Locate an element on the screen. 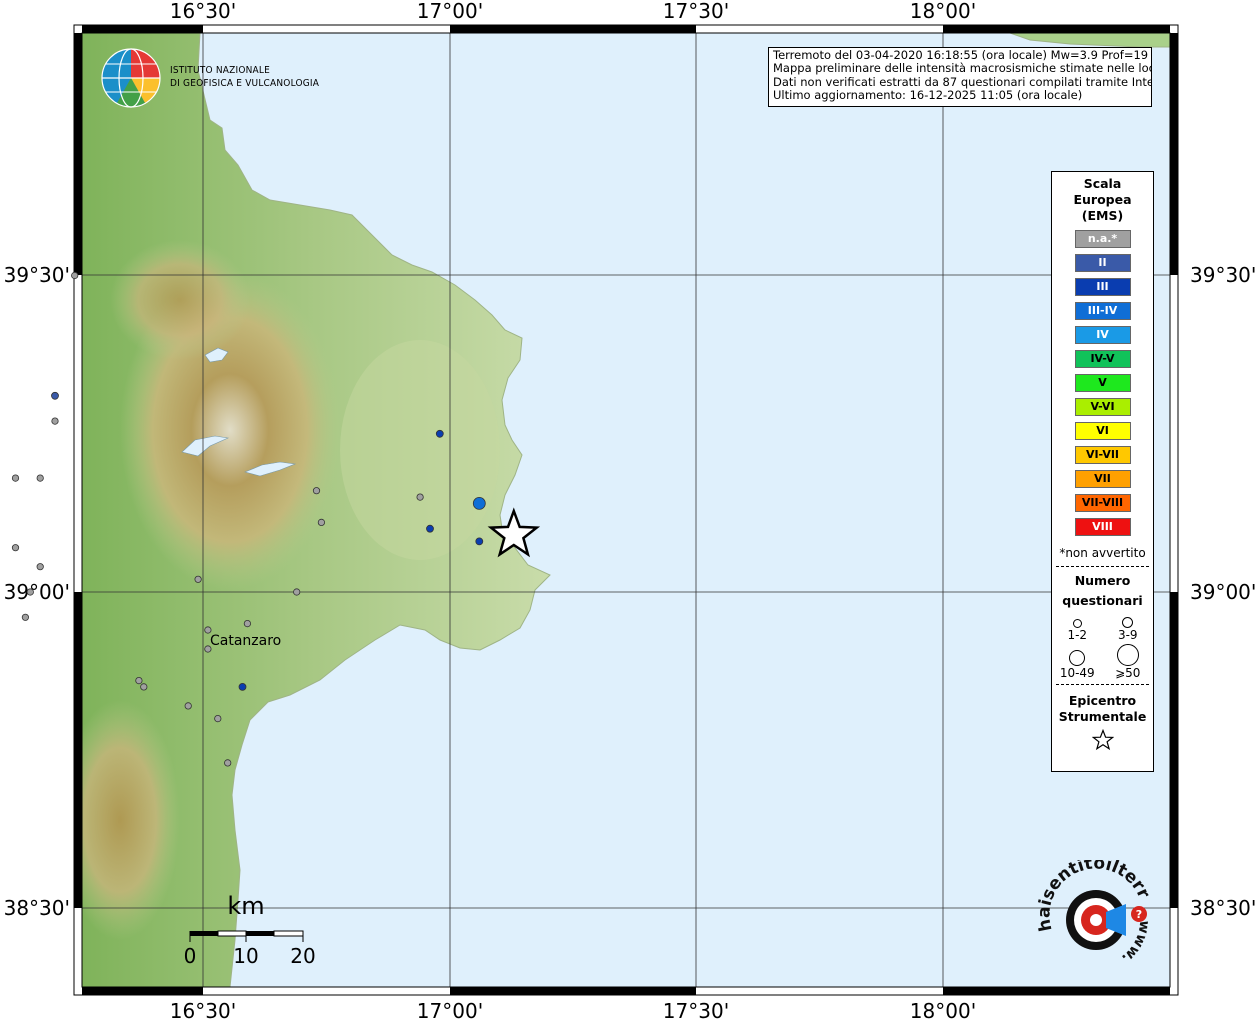 Image resolution: width=1255 pixels, height=1024 pixels. epicenter-title-line: Strumentale is located at coordinates (1102, 716).